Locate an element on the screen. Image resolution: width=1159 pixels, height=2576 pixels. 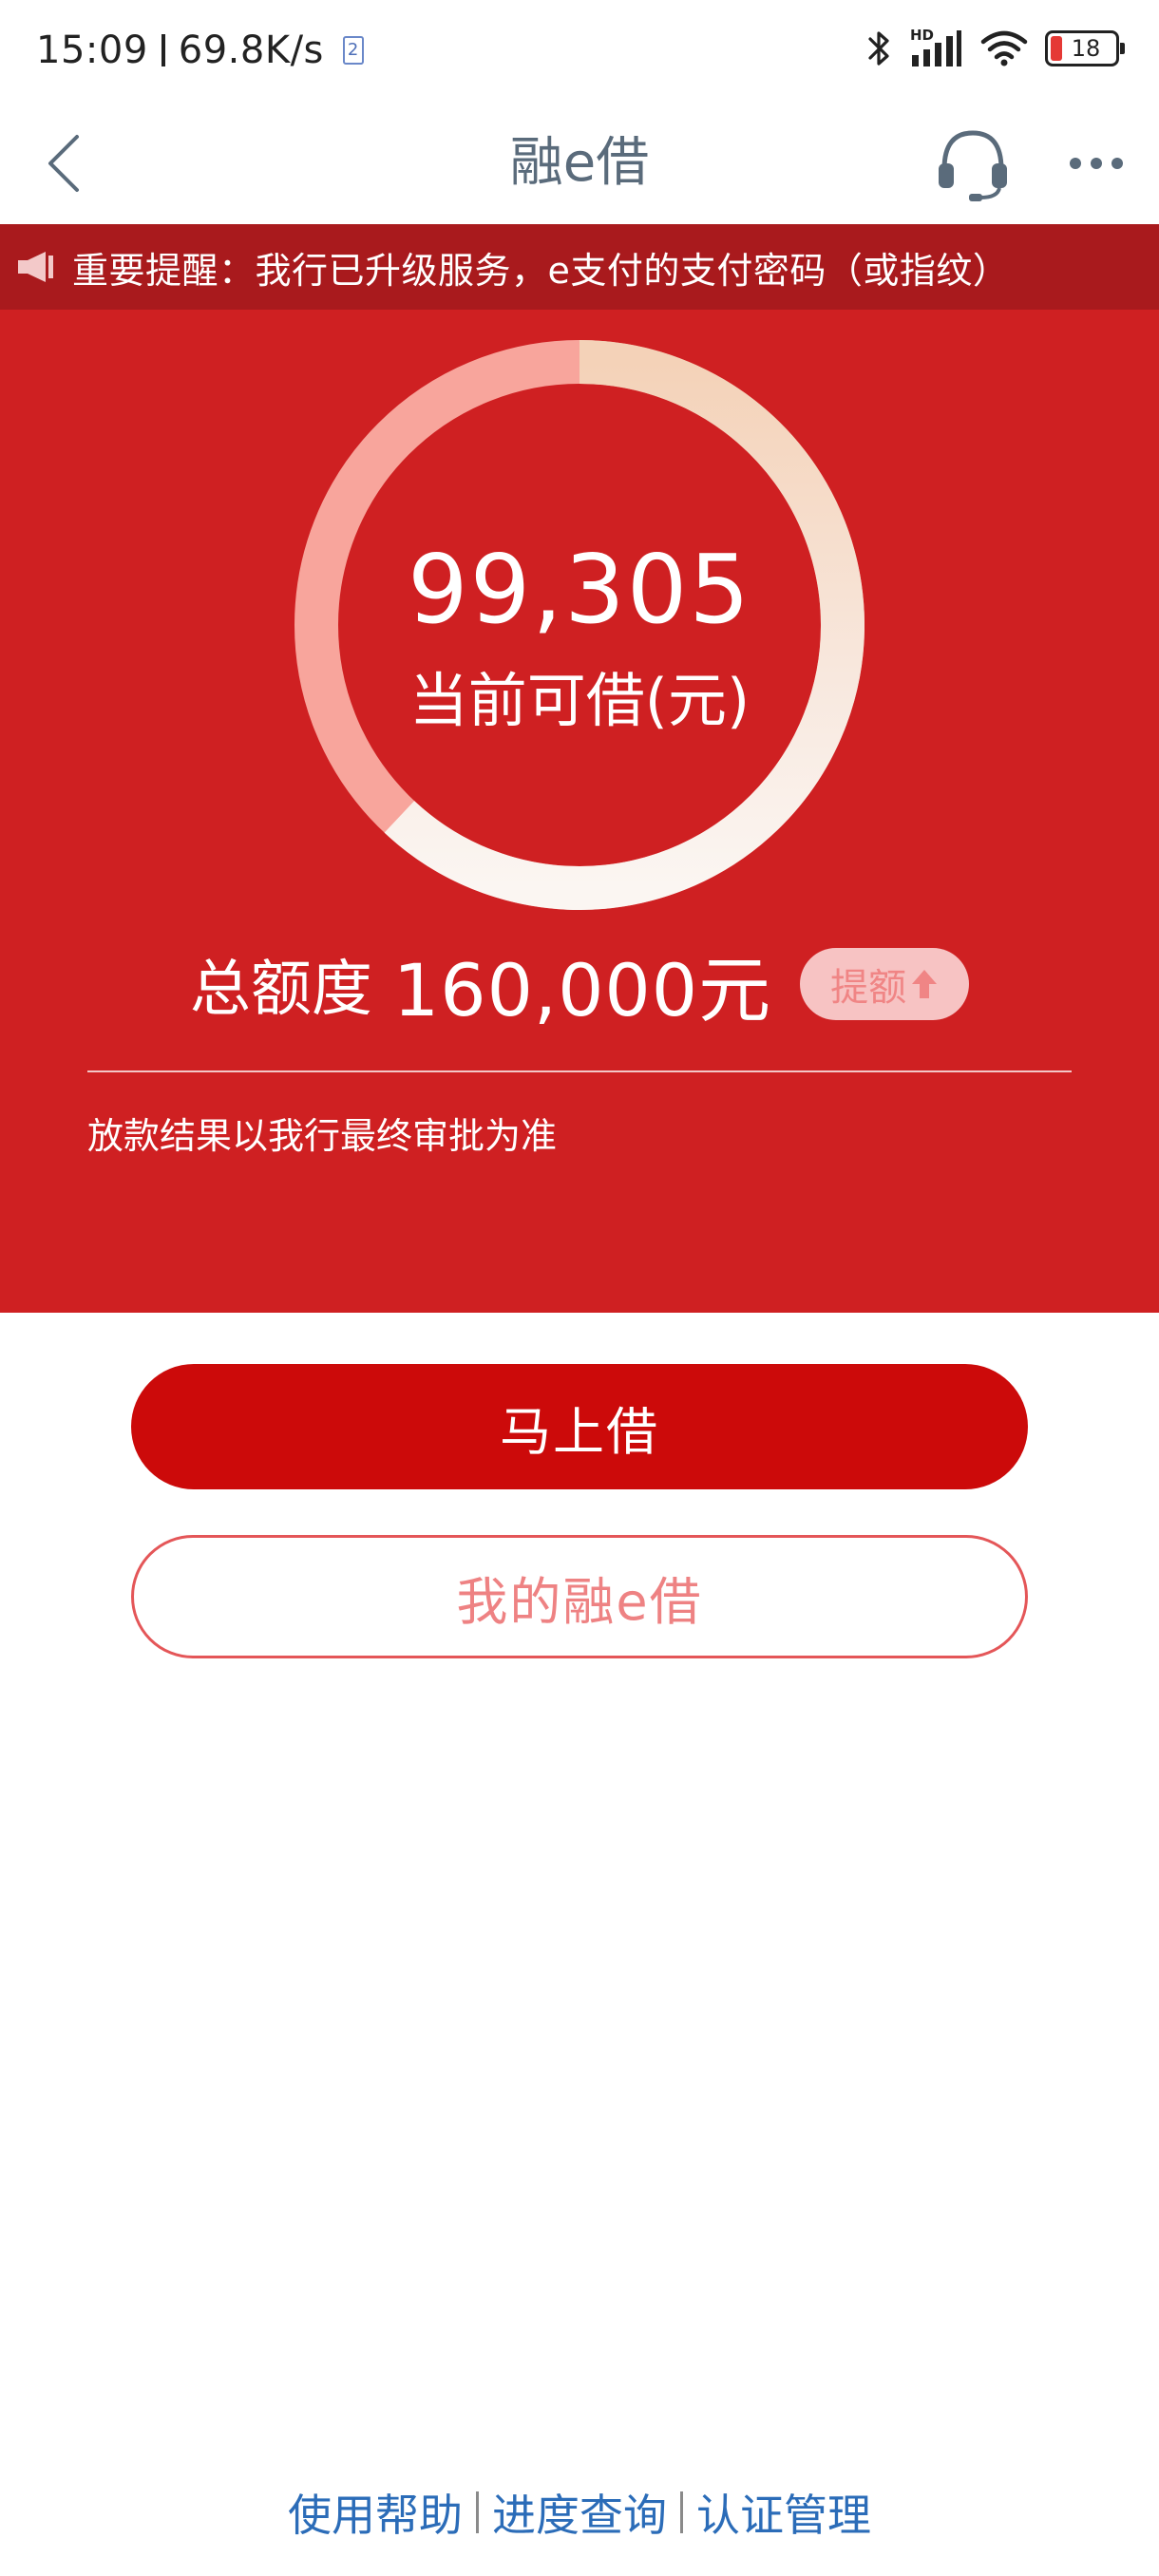
total-limit-value: 160,000元 is located at coordinates (582, 990).